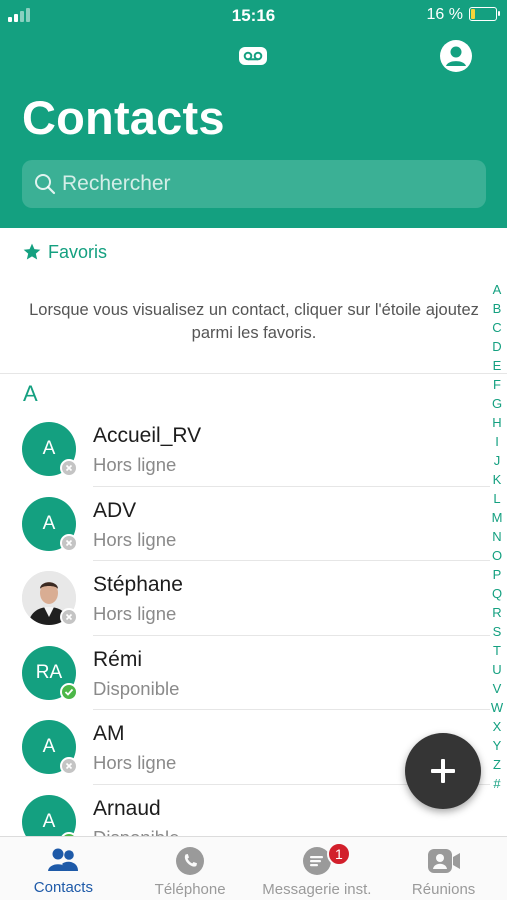 This screenshot has width=507, height=900. I want to click on alphabet-letter: B, so click(497, 308).